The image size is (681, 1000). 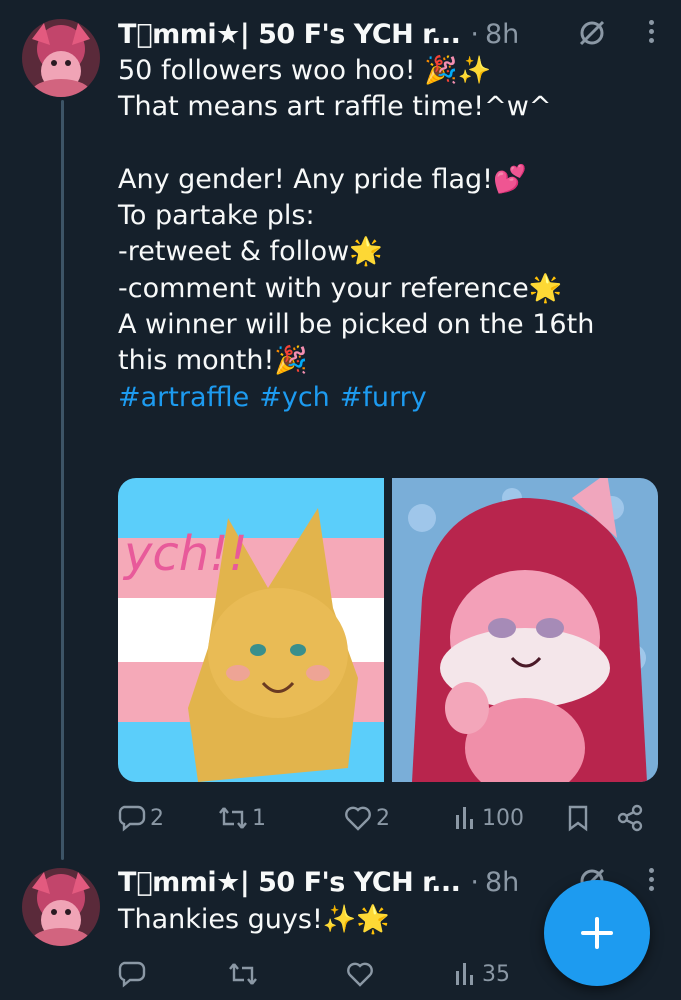 What do you see at coordinates (503, 818) in the screenshot?
I see `views-count: 100` at bounding box center [503, 818].